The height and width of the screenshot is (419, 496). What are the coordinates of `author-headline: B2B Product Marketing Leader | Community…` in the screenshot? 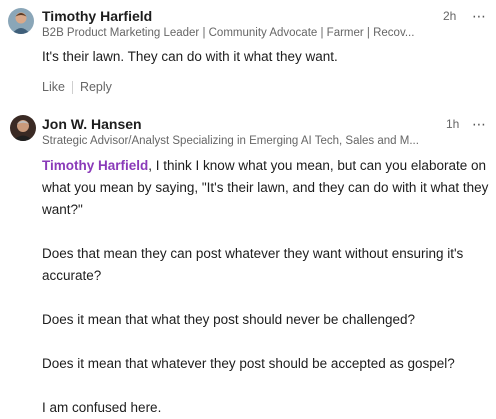 It's located at (228, 33).